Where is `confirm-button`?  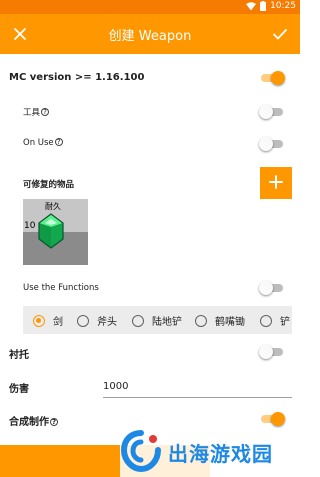
confirm-button is located at coordinates (280, 34).